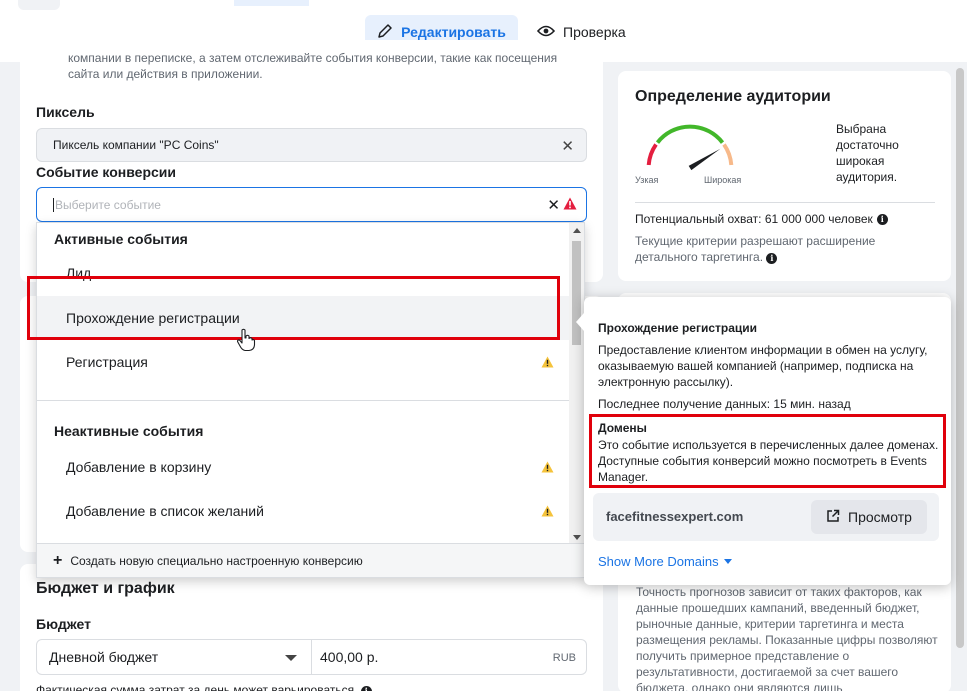 This screenshot has width=967, height=691. Describe the element at coordinates (174, 657) in the screenshot. I see `budget-type-select: Дневной бюджет` at that location.